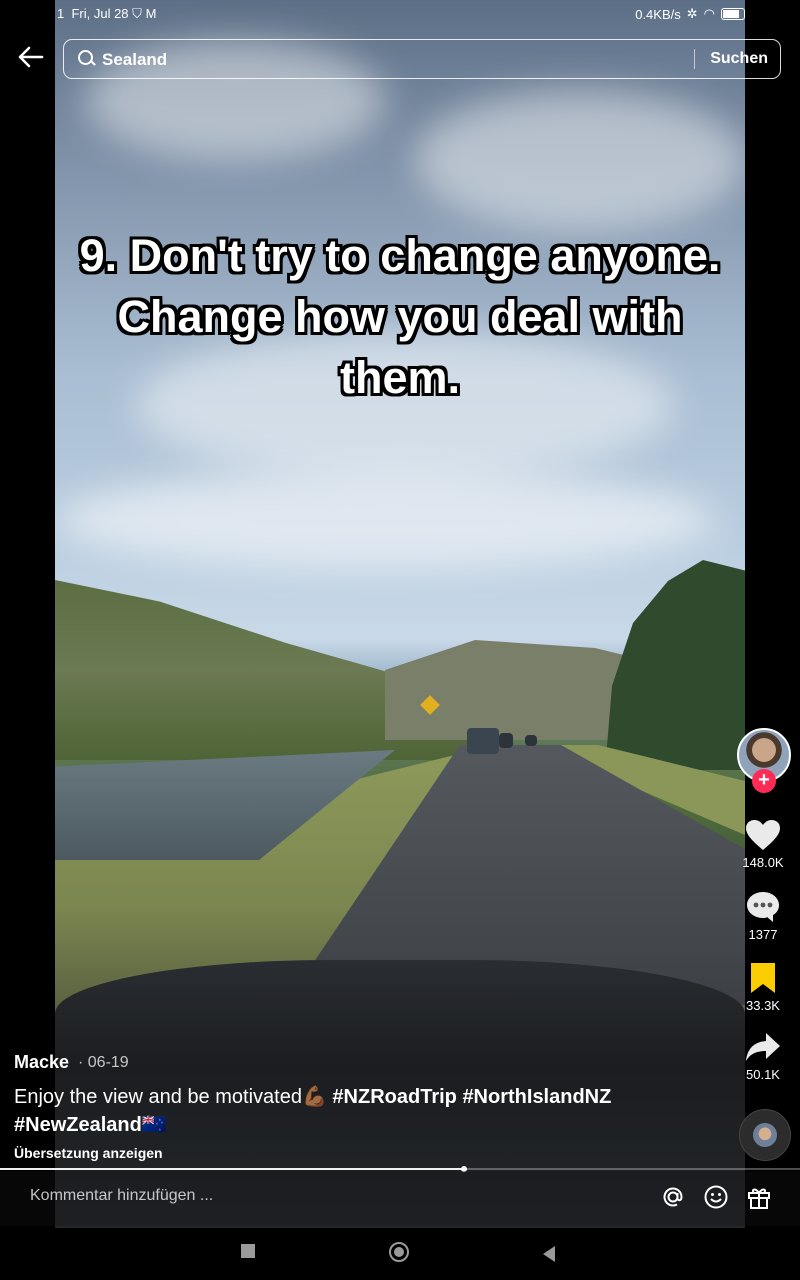  What do you see at coordinates (400, 16) in the screenshot?
I see `status-bar: 1 Fri, Jul 28 ⛉ M 0.4KB/s ✲ ◠` at bounding box center [400, 16].